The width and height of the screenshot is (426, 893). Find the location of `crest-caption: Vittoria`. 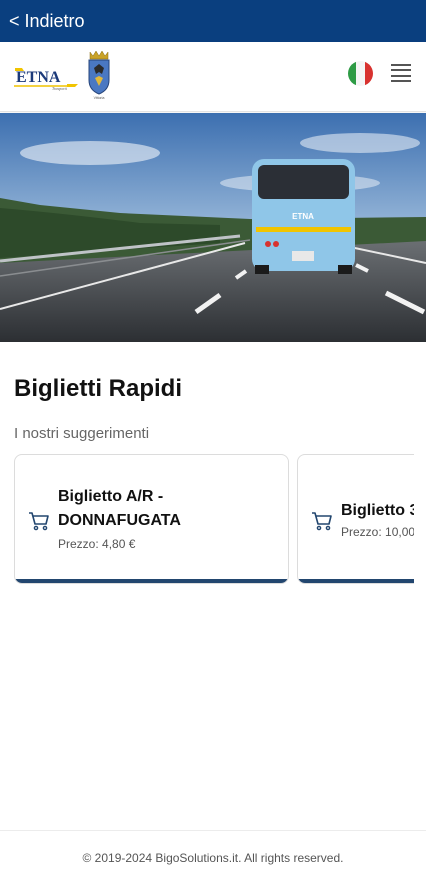

crest-caption: Vittoria is located at coordinates (99, 98).